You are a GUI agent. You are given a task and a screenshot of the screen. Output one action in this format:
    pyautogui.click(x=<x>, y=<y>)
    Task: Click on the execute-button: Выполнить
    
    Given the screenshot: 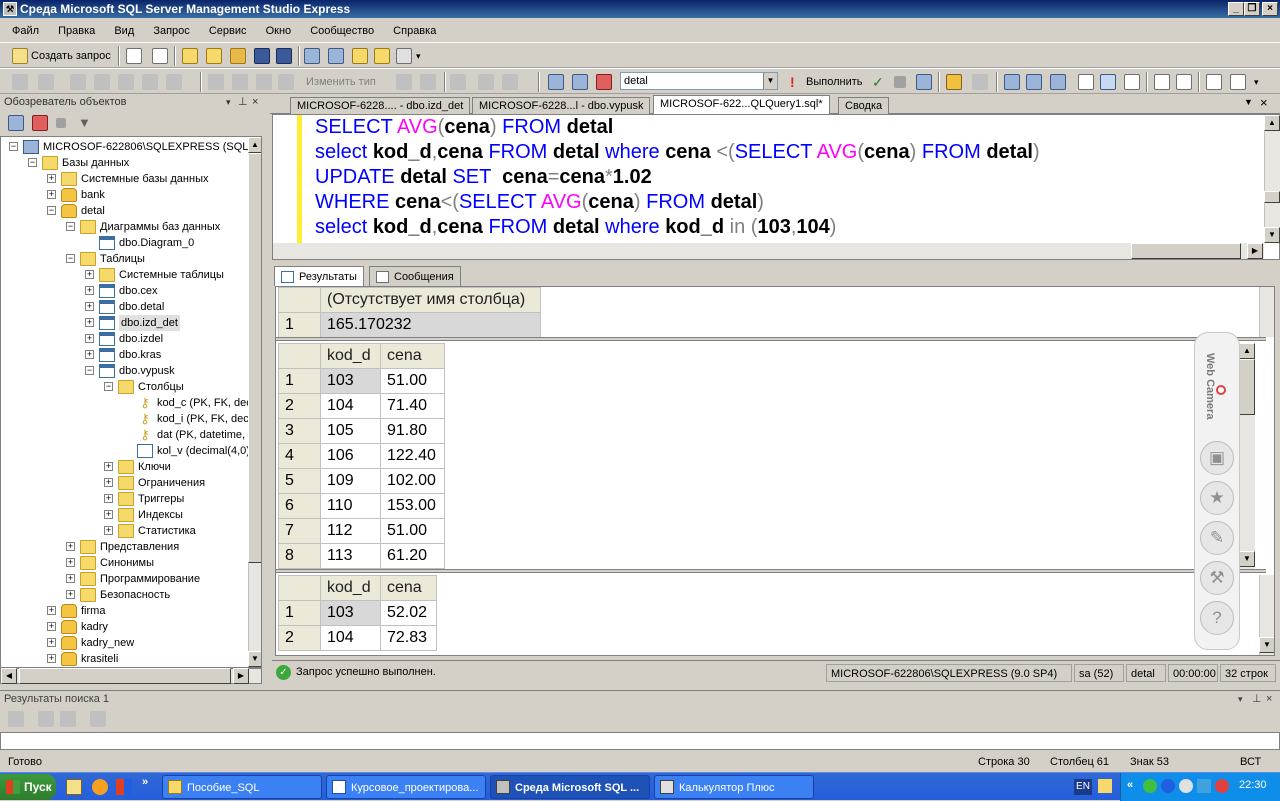 What is the action you would take?
    pyautogui.click(x=834, y=82)
    